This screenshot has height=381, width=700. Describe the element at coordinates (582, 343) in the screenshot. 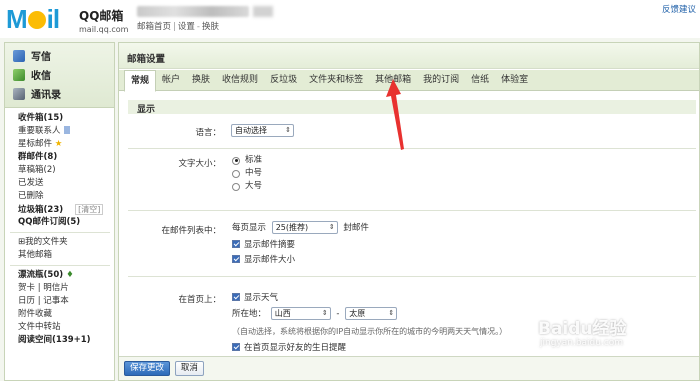

I see `watermark-url: jingyan.baidu.com` at that location.